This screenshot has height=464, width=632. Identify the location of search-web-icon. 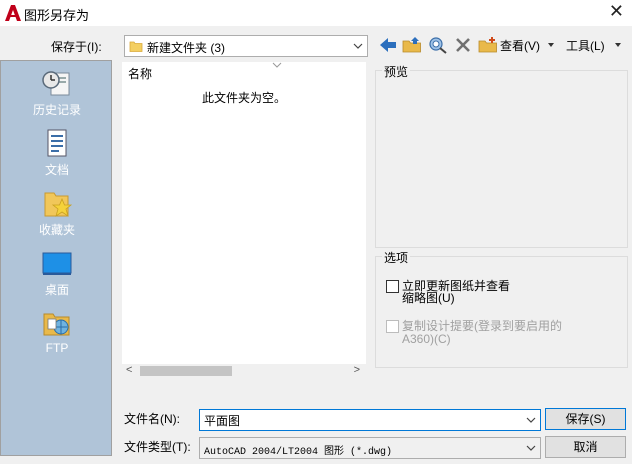
(438, 45).